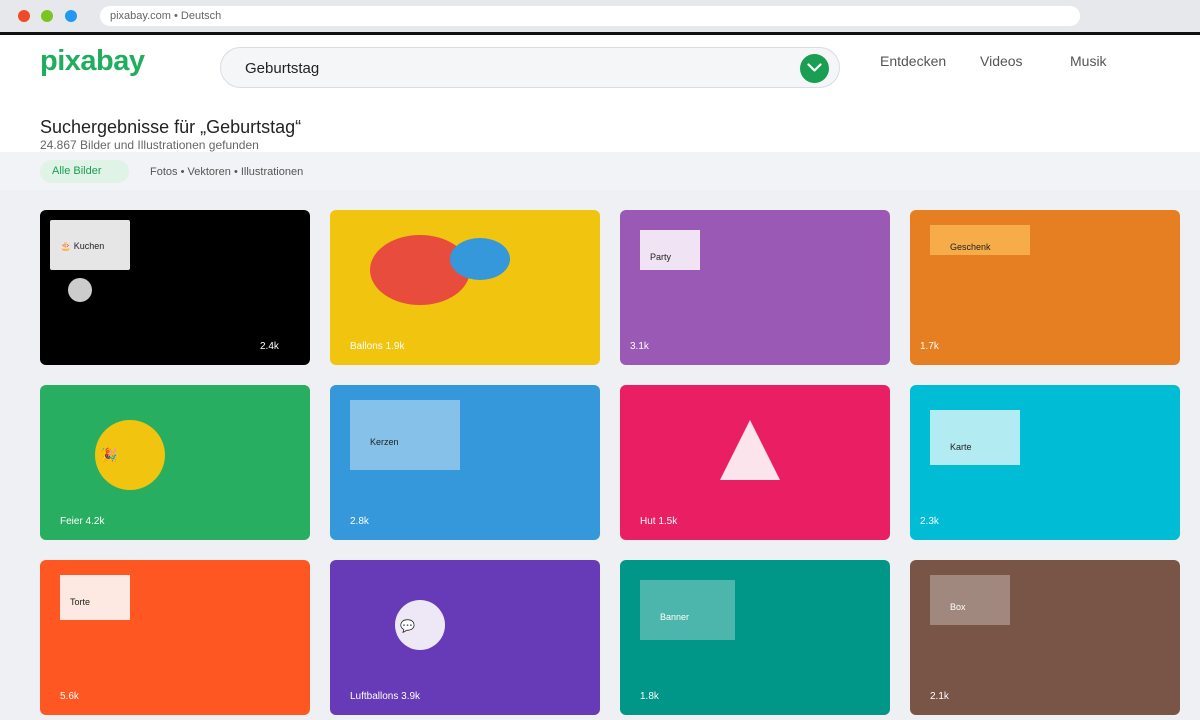  I want to click on image-card: Geschenk 1.7k, so click(1045, 287).